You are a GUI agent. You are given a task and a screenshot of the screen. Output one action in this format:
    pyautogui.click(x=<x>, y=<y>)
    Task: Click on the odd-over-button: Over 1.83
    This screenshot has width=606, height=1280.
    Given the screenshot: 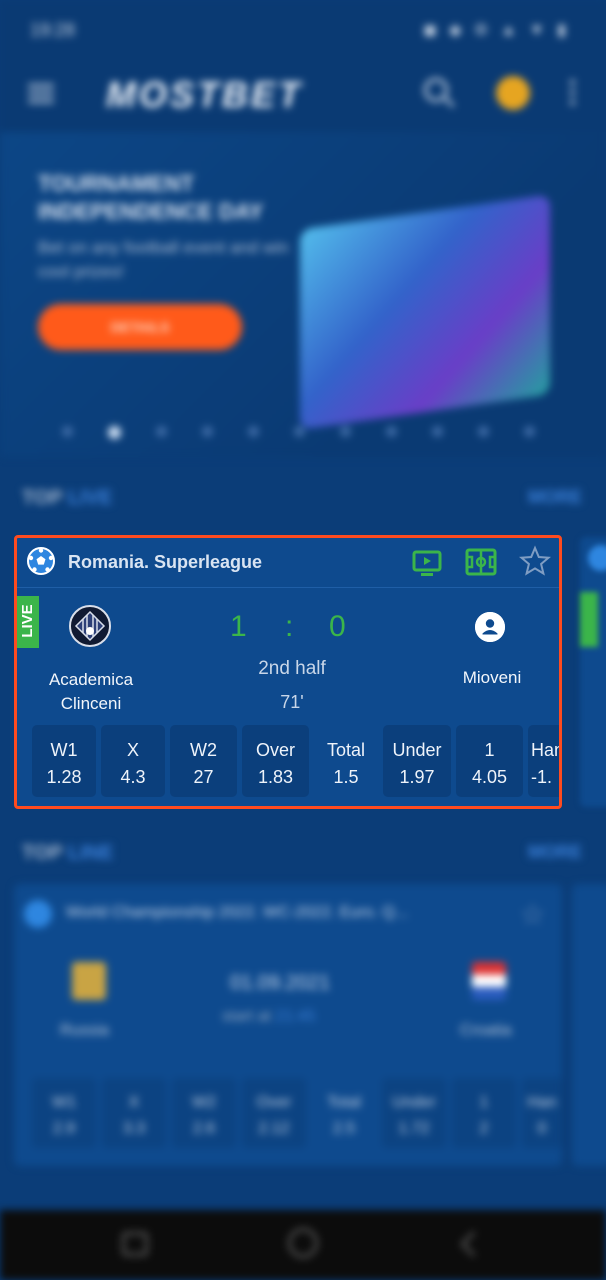 What is the action you would take?
    pyautogui.click(x=275, y=761)
    